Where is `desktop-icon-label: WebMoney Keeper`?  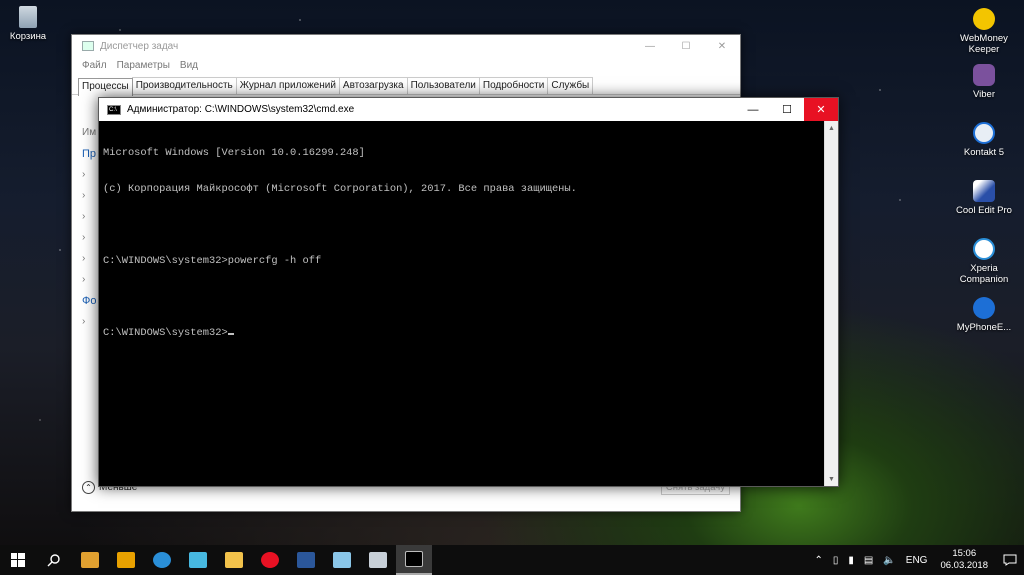
desktop-icon-label: WebMoney Keeper is located at coordinates (984, 44).